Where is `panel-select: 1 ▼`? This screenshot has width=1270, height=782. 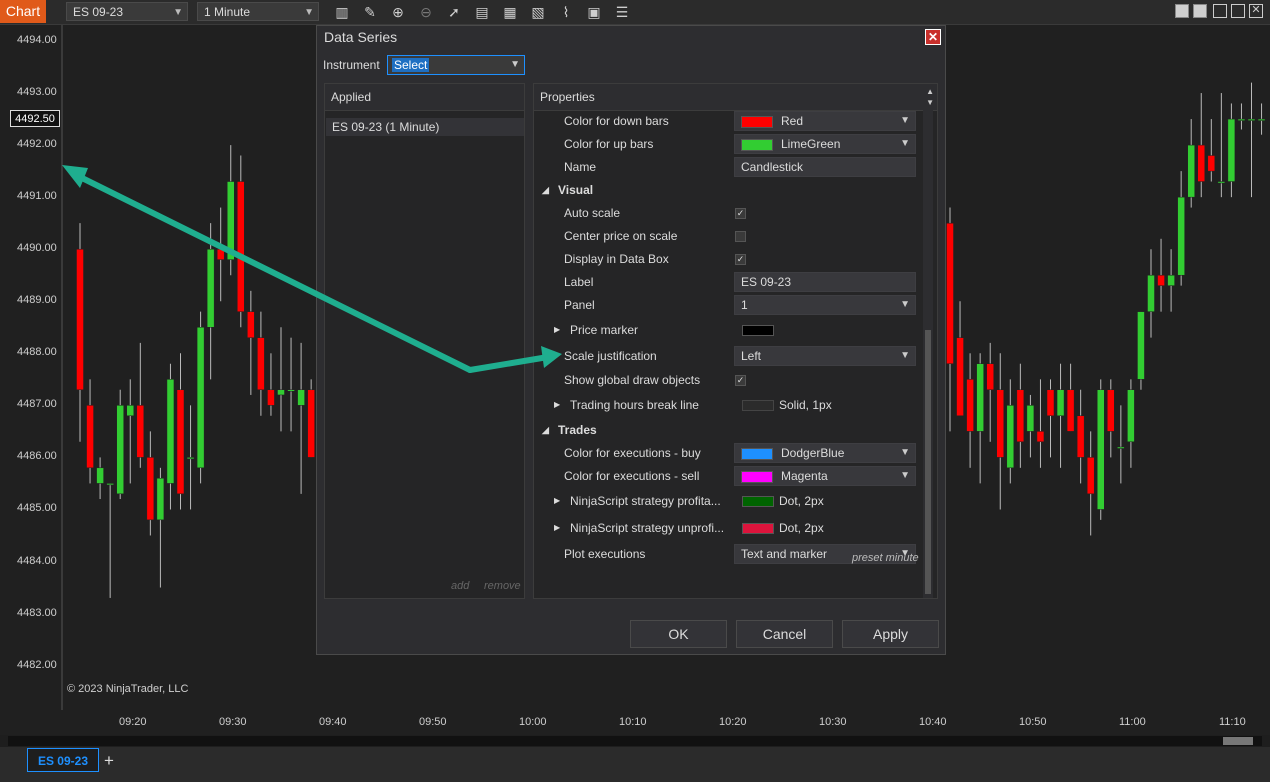 panel-select: 1 ▼ is located at coordinates (825, 305).